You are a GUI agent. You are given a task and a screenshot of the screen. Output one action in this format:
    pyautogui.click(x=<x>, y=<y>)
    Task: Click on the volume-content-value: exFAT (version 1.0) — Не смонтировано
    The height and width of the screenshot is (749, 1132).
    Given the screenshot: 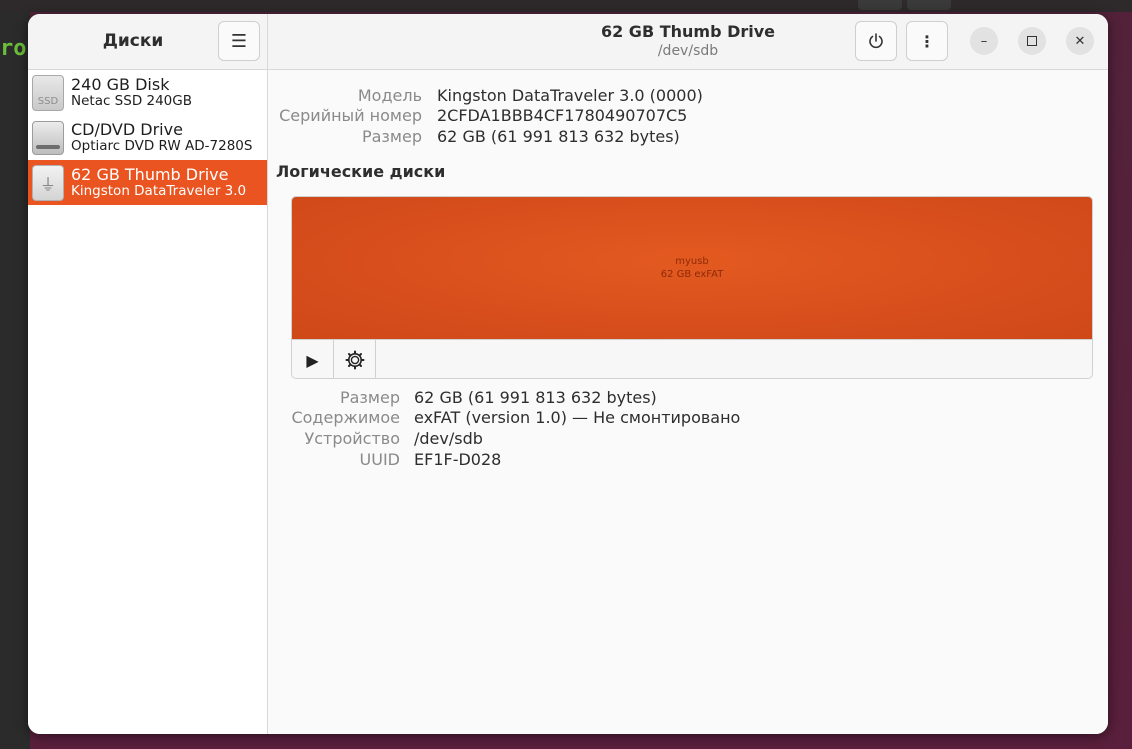 What is the action you would take?
    pyautogui.click(x=577, y=417)
    